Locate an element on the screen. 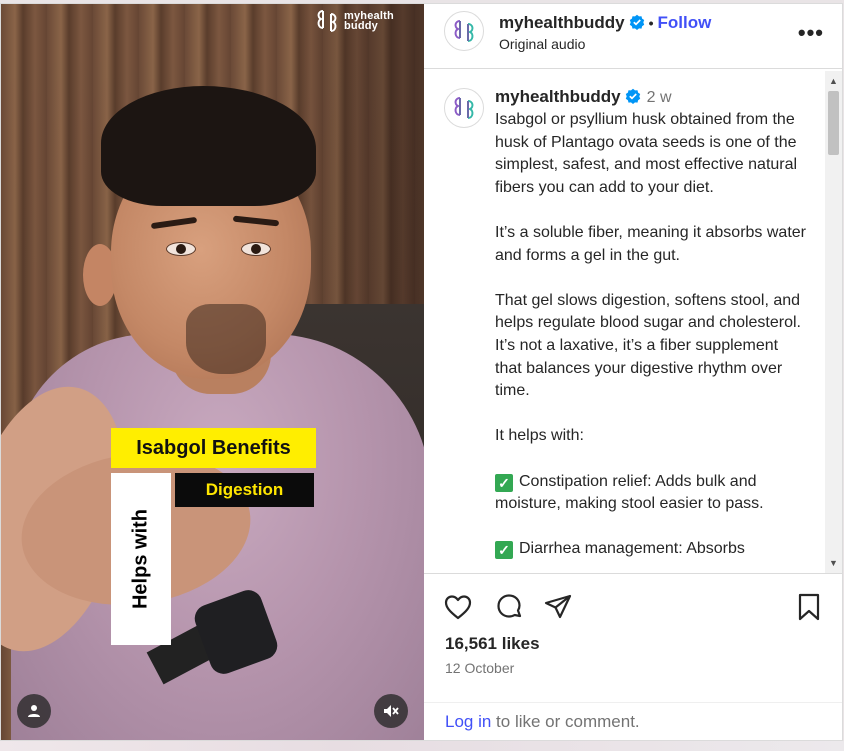  more-options-button: ••• is located at coordinates (811, 33).